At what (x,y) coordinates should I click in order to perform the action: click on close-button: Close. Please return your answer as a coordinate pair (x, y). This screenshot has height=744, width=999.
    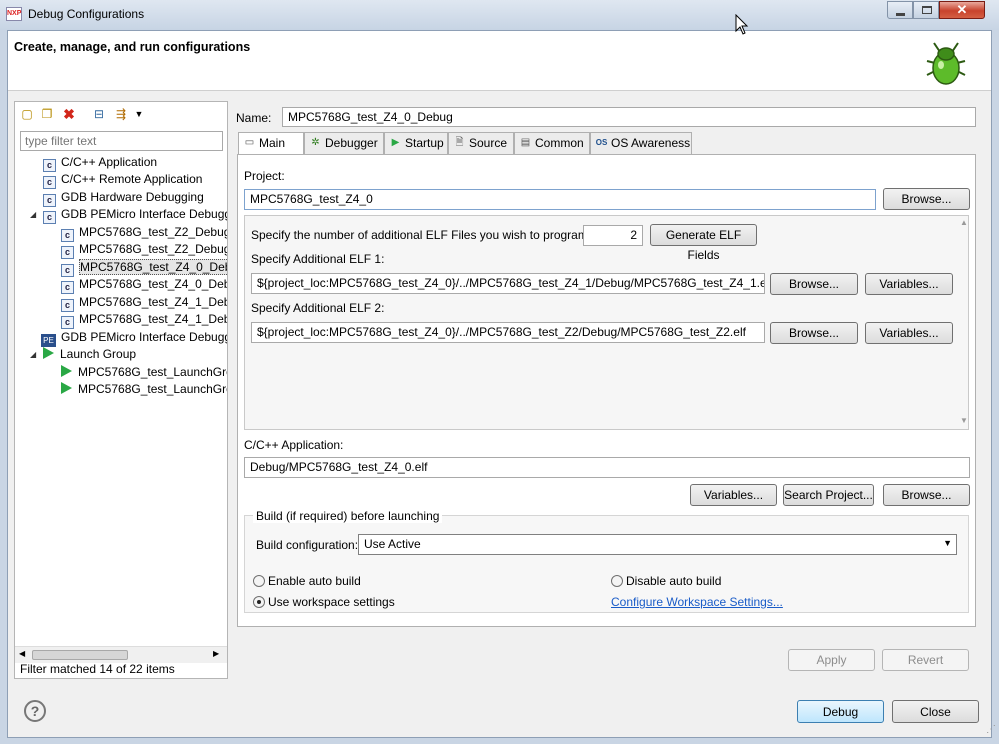
    Looking at the image, I should click on (935, 711).